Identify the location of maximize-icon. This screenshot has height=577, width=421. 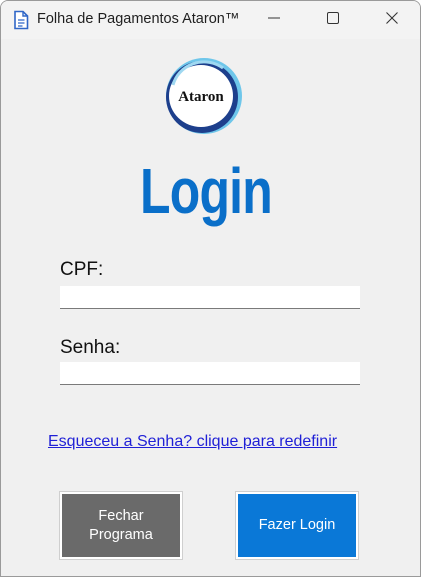
(333, 20).